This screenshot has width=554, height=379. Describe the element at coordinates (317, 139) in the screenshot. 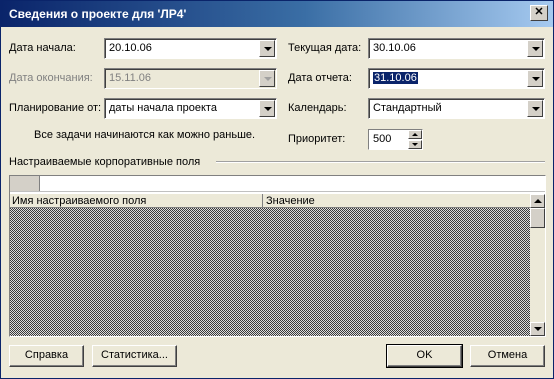

I see `priority-label: Приоритет:` at that location.